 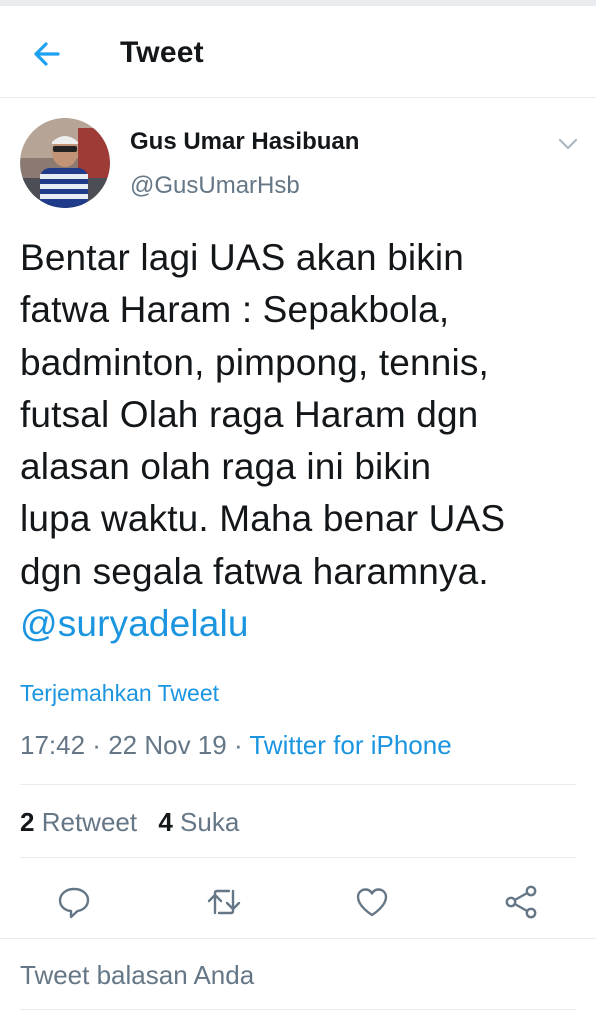 What do you see at coordinates (298, 985) in the screenshot?
I see `reply-input: Tweet balasan Anda` at bounding box center [298, 985].